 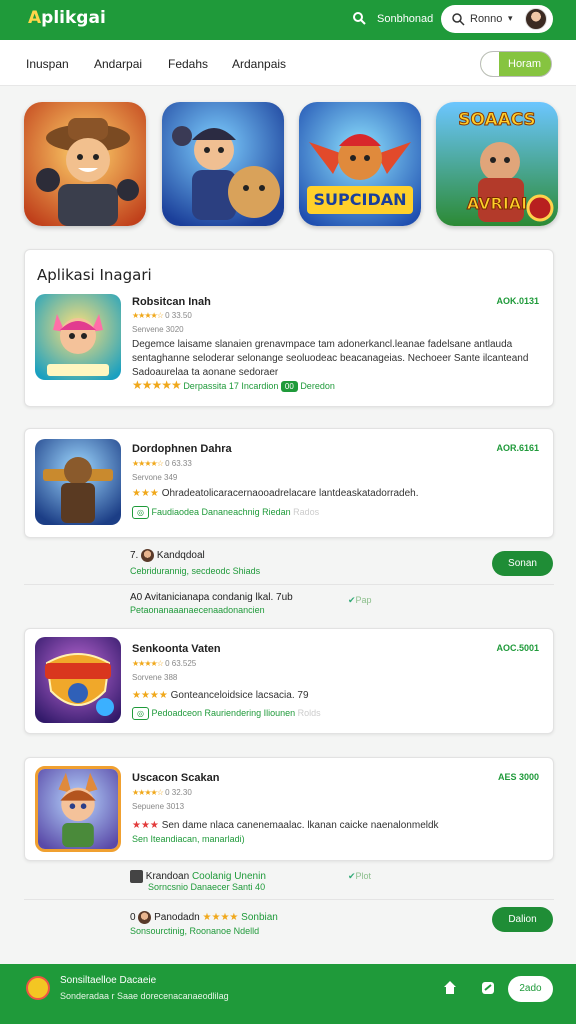 What do you see at coordinates (530, 989) in the screenshot?
I see `bottom-pill-button: 2ado` at bounding box center [530, 989].